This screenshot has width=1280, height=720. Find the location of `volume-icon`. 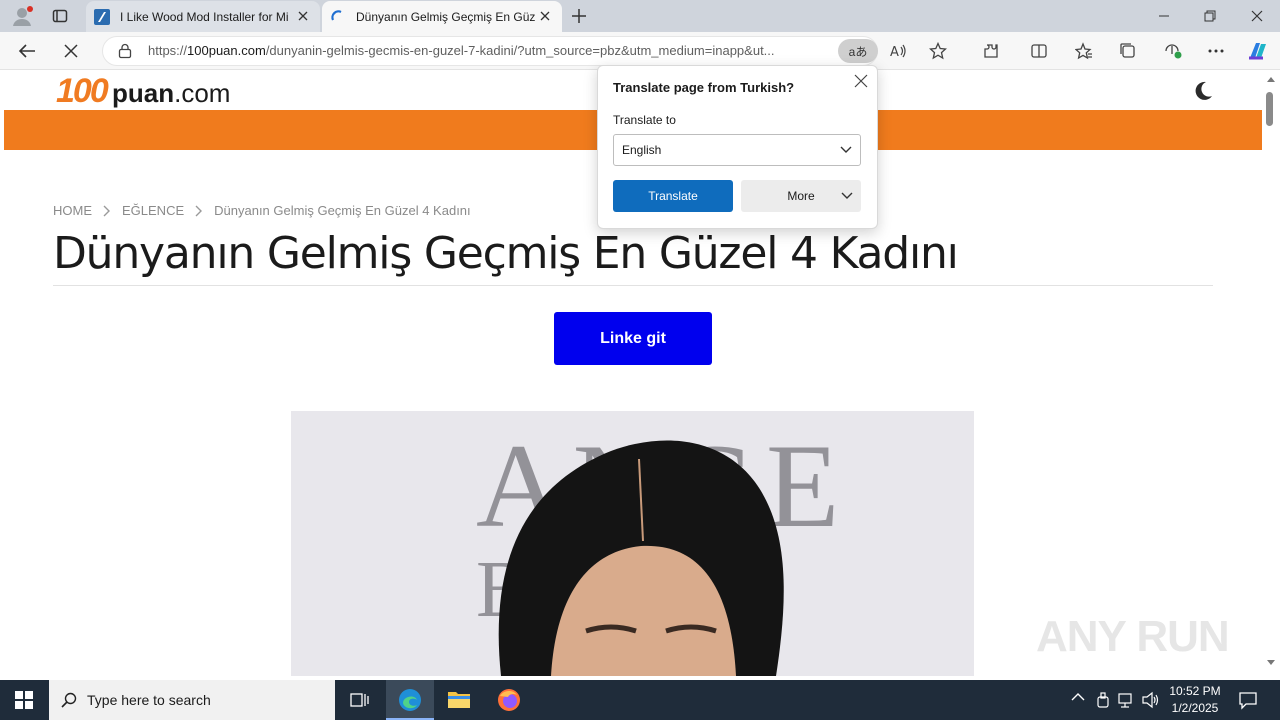

volume-icon is located at coordinates (1151, 700).